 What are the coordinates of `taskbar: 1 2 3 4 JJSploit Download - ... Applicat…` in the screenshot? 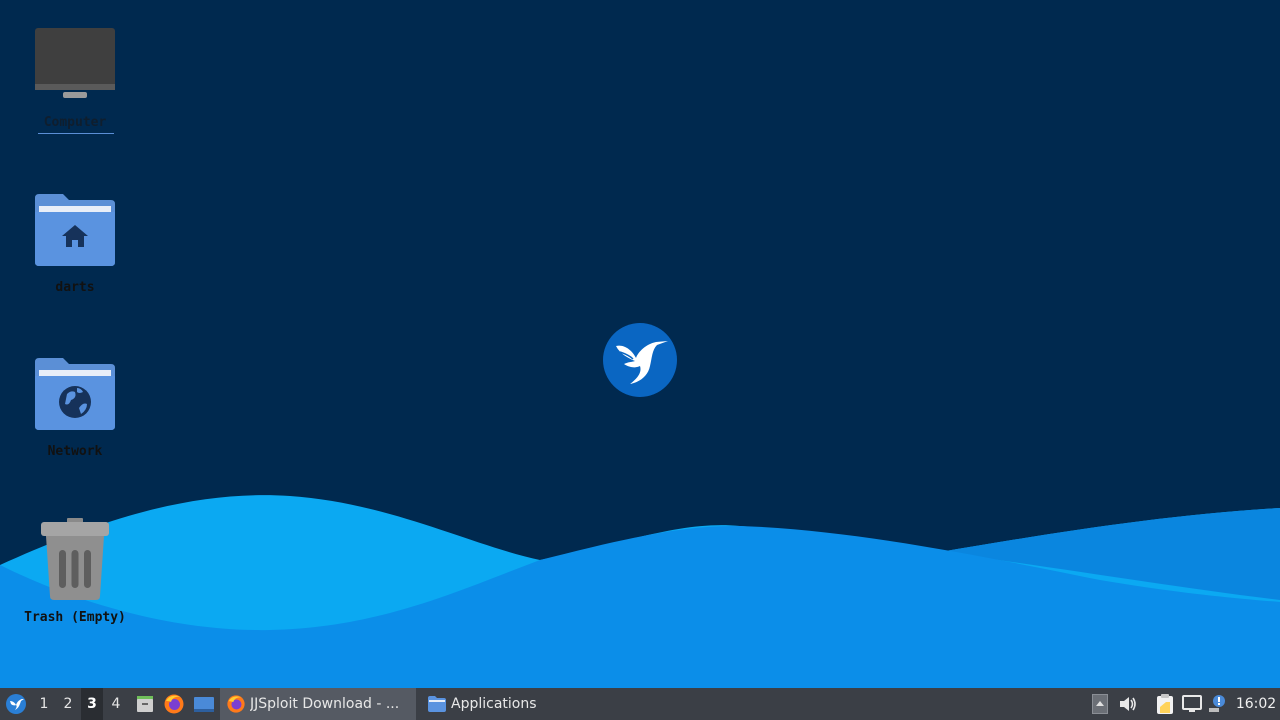 It's located at (640, 704).